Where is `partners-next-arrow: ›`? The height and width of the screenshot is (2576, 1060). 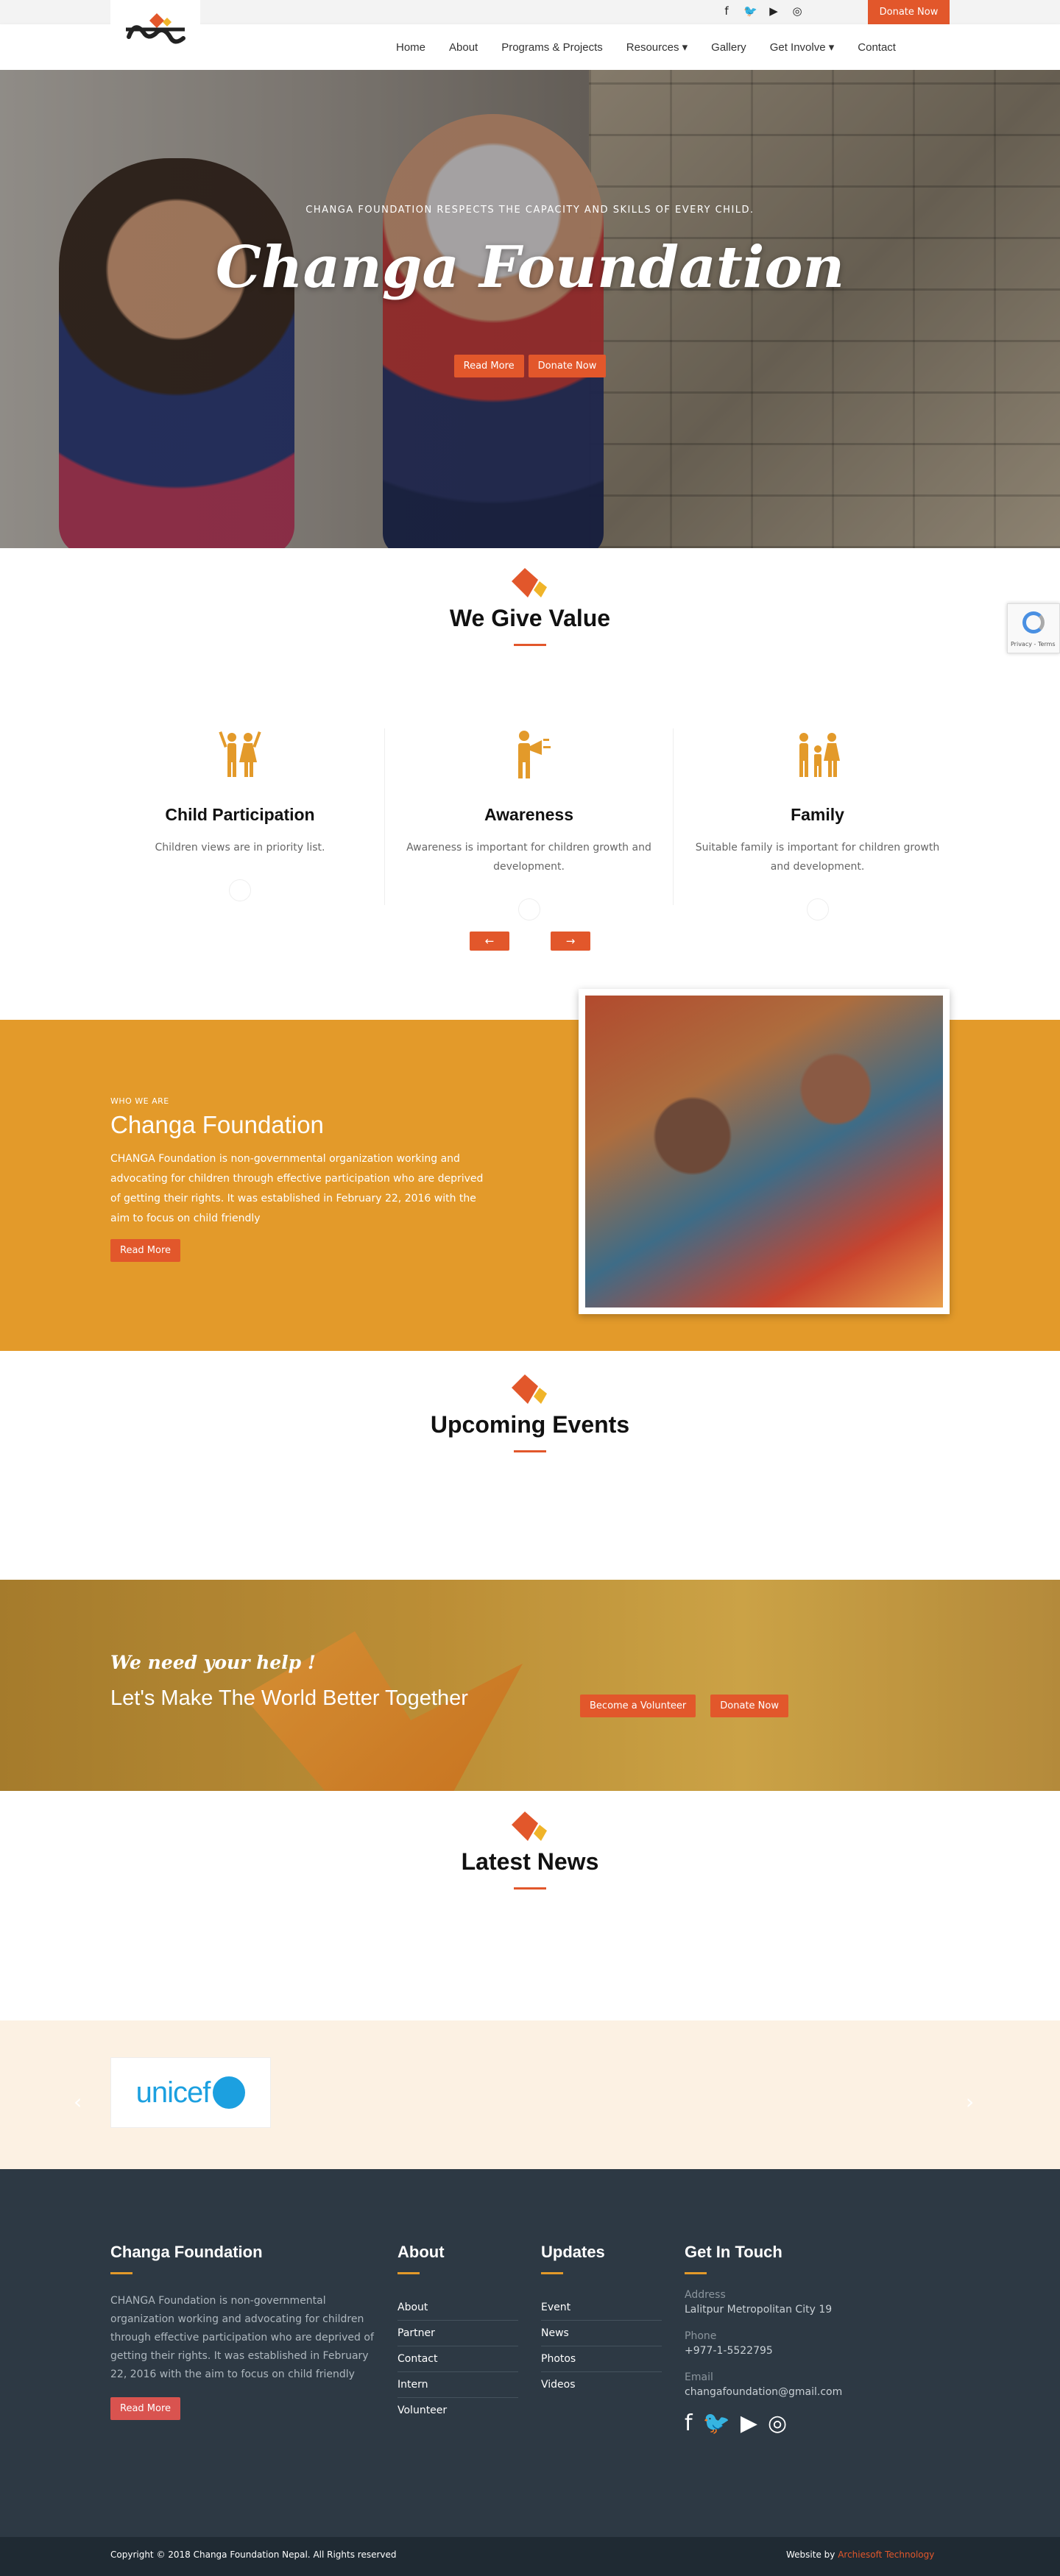
partners-next-arrow: › is located at coordinates (970, 2102).